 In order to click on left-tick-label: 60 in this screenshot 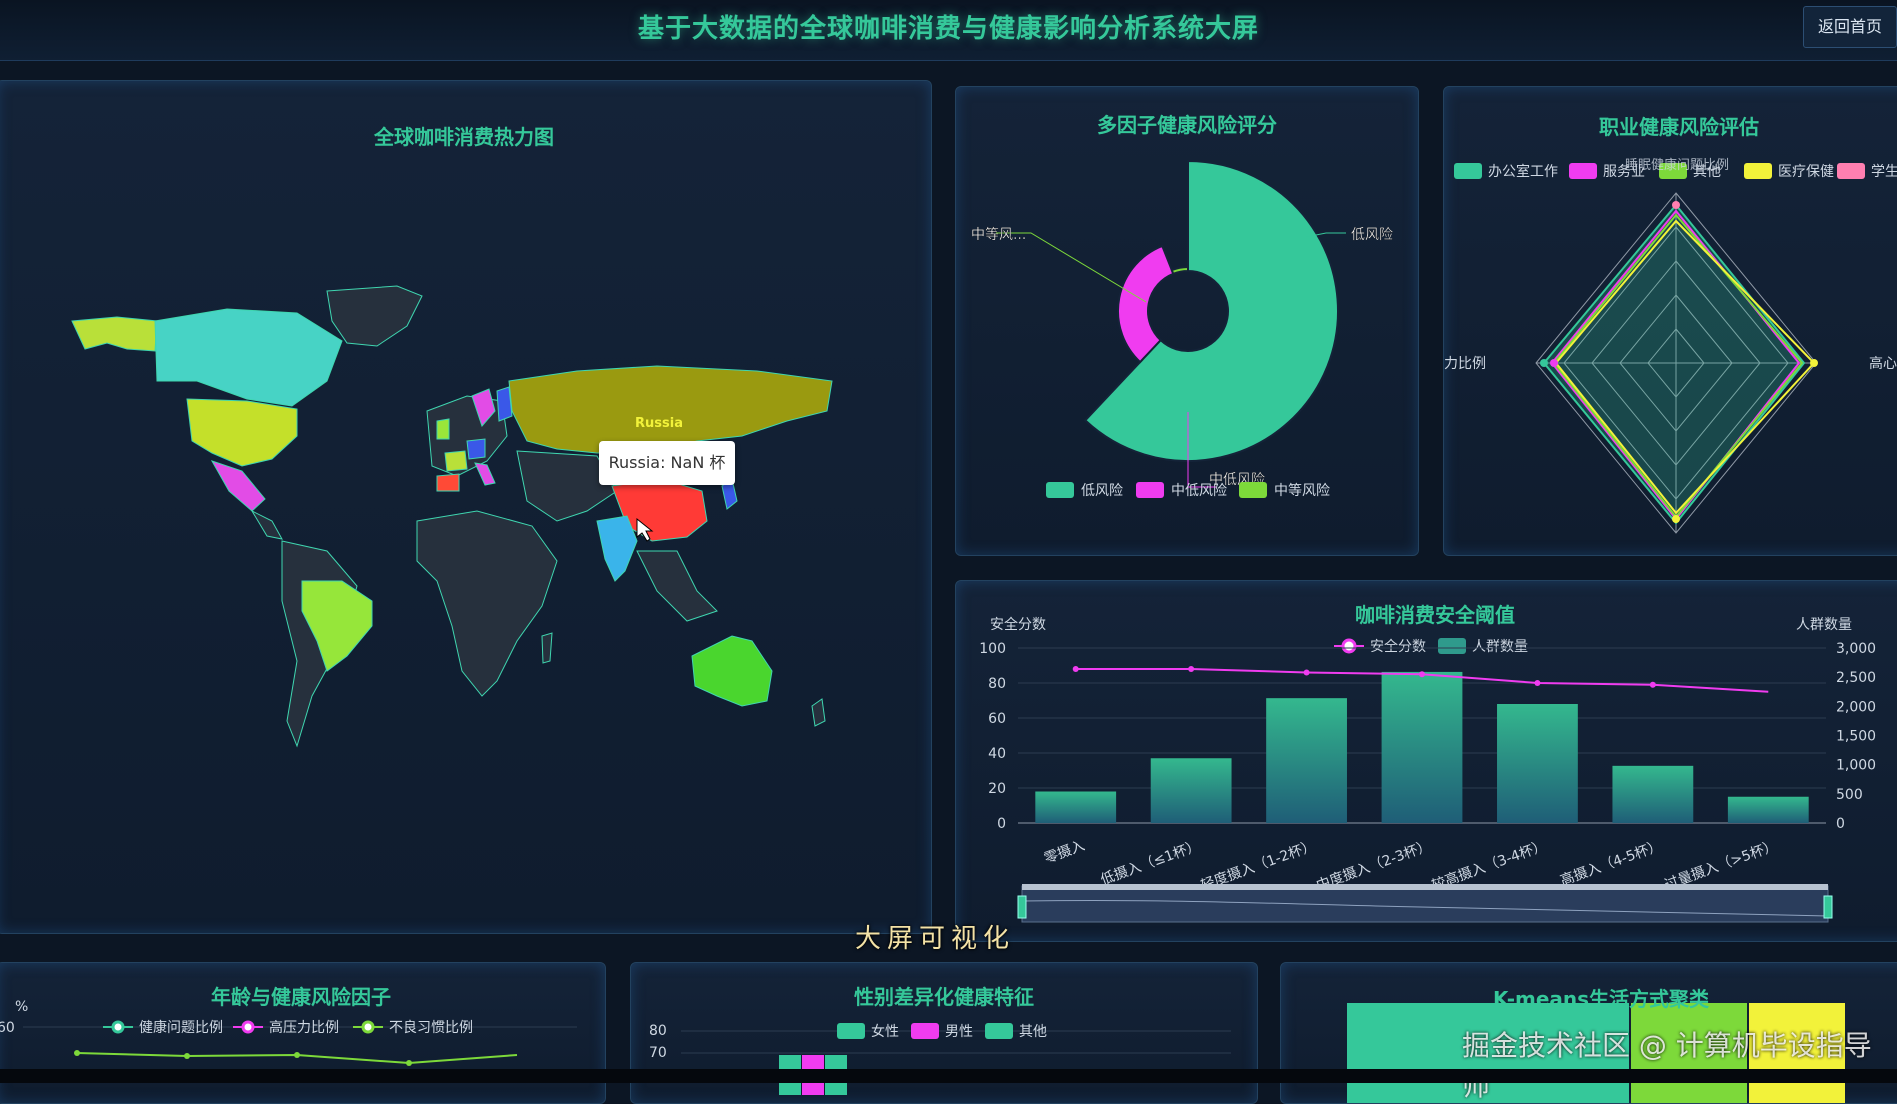, I will do `click(997, 719)`.